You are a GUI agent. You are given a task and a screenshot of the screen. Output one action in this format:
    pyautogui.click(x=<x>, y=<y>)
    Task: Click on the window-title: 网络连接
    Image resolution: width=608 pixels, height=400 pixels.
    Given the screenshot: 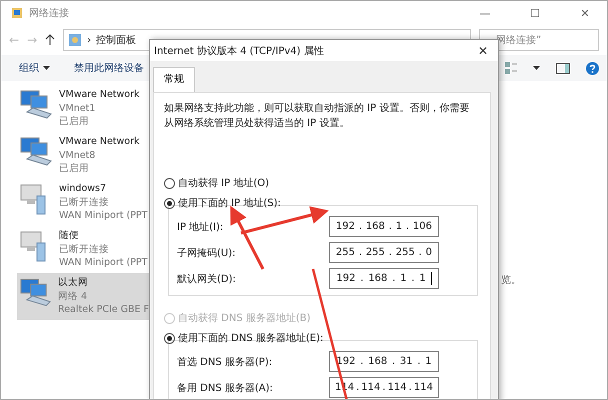 What is the action you would take?
    pyautogui.click(x=49, y=13)
    